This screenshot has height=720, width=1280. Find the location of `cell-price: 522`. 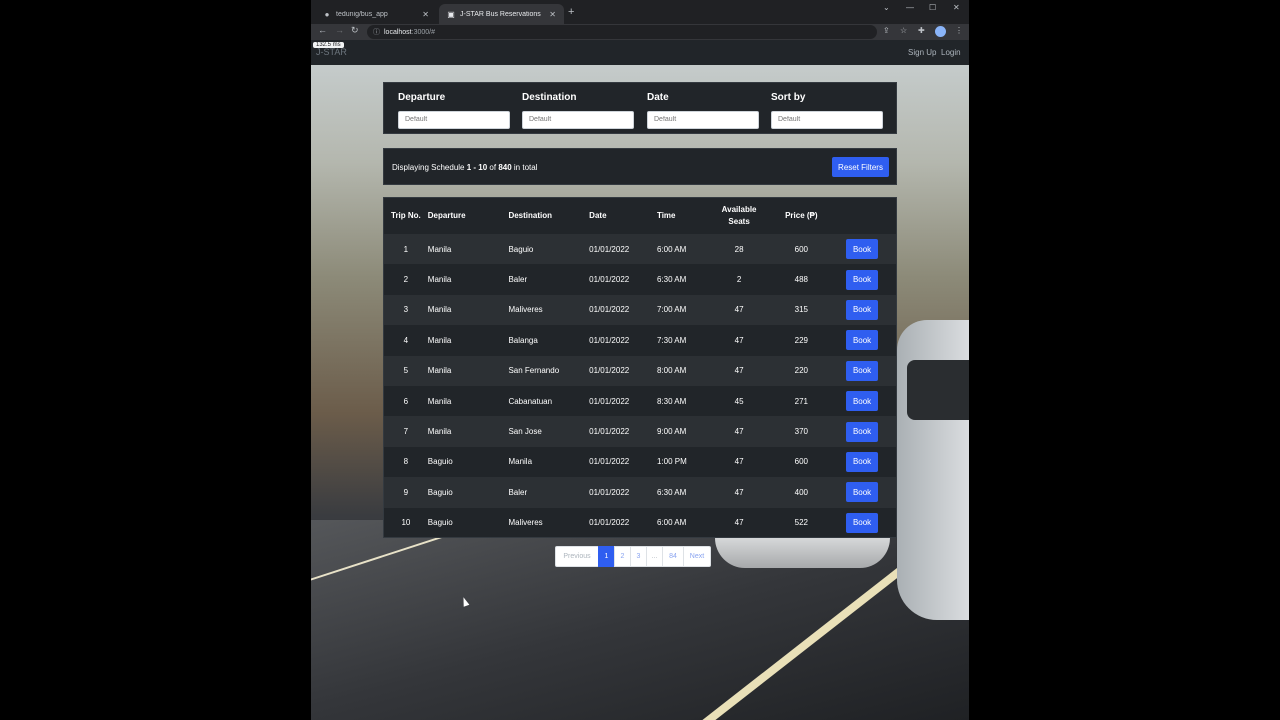

cell-price: 522 is located at coordinates (801, 523).